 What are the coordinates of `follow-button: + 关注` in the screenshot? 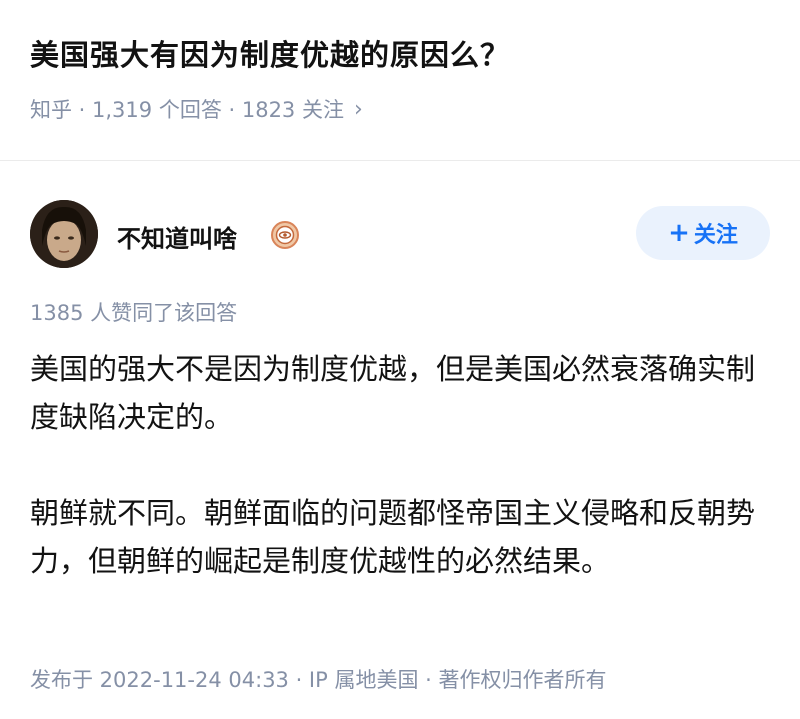 It's located at (703, 233).